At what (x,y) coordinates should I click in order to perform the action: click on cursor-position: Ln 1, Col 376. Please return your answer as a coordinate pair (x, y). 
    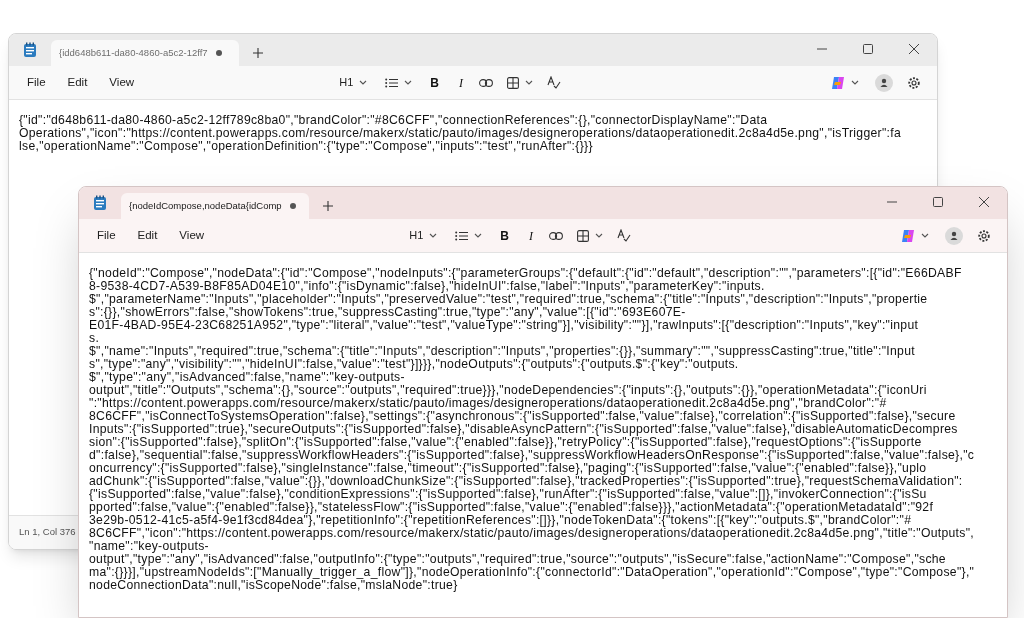
    Looking at the image, I should click on (47, 532).